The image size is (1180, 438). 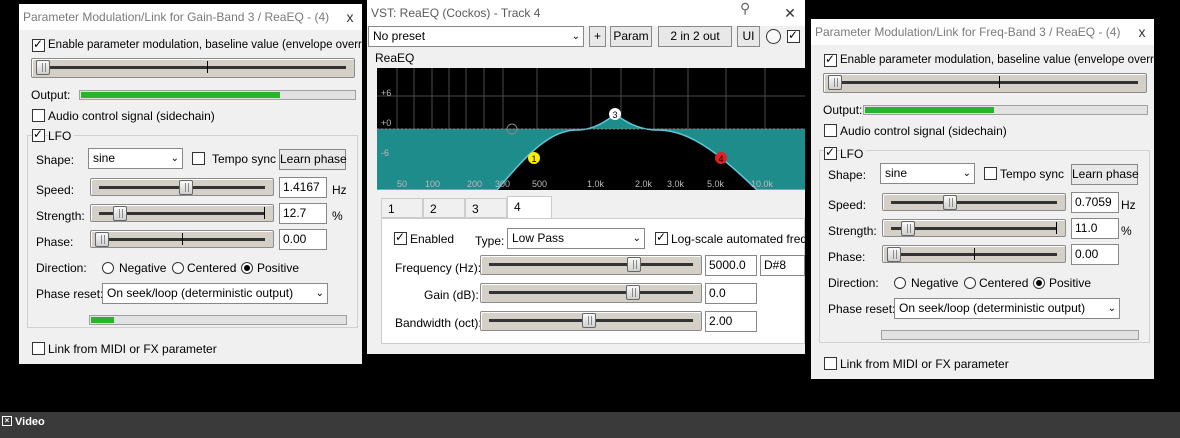 What do you see at coordinates (590, 425) in the screenshot?
I see `docker-bar: × Video` at bounding box center [590, 425].